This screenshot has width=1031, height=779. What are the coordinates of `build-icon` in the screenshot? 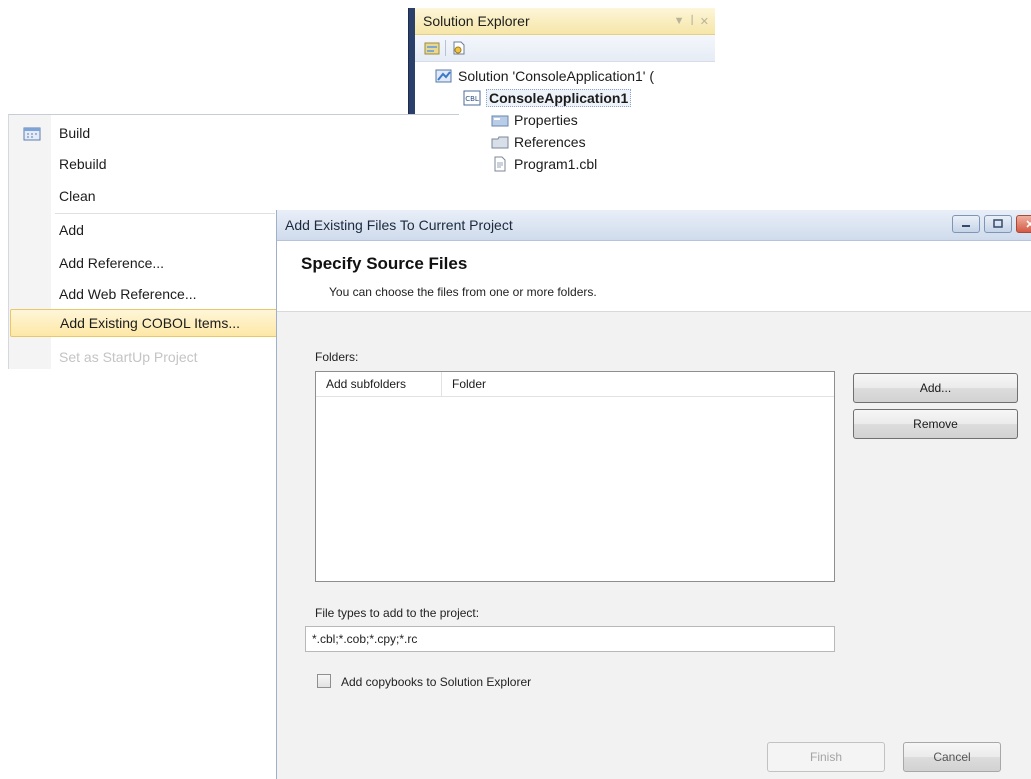 It's located at (32, 133).